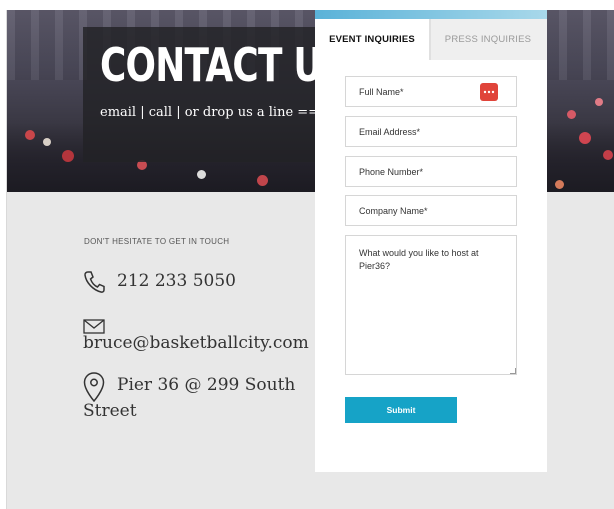  I want to click on form-accent-bar, so click(431, 14).